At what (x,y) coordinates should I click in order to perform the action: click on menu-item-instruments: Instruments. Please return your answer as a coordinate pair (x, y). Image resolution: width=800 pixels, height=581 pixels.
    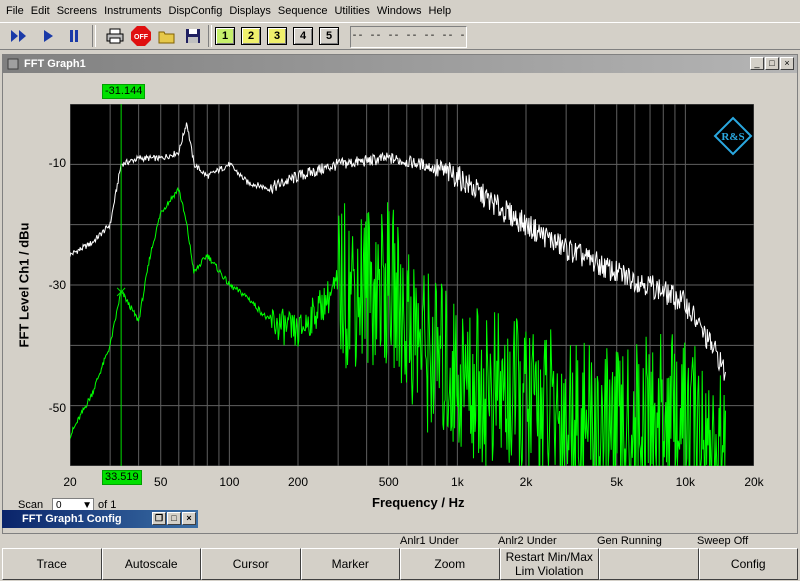
    Looking at the image, I should click on (132, 11).